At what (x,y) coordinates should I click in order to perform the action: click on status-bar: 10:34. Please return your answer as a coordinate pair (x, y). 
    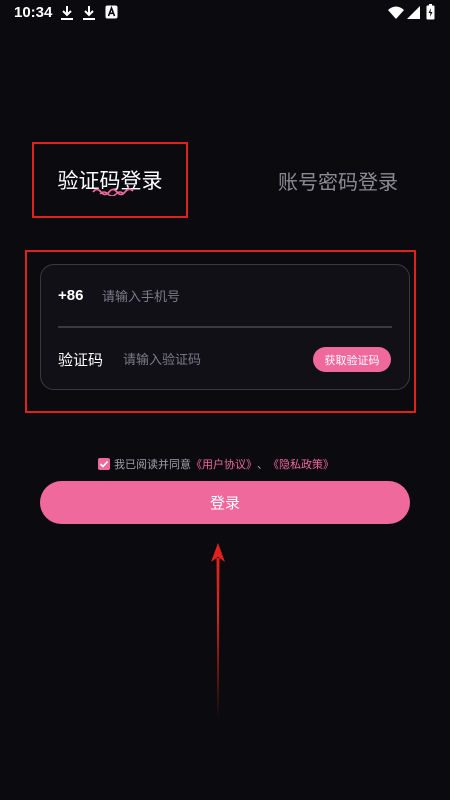
    Looking at the image, I should click on (225, 13).